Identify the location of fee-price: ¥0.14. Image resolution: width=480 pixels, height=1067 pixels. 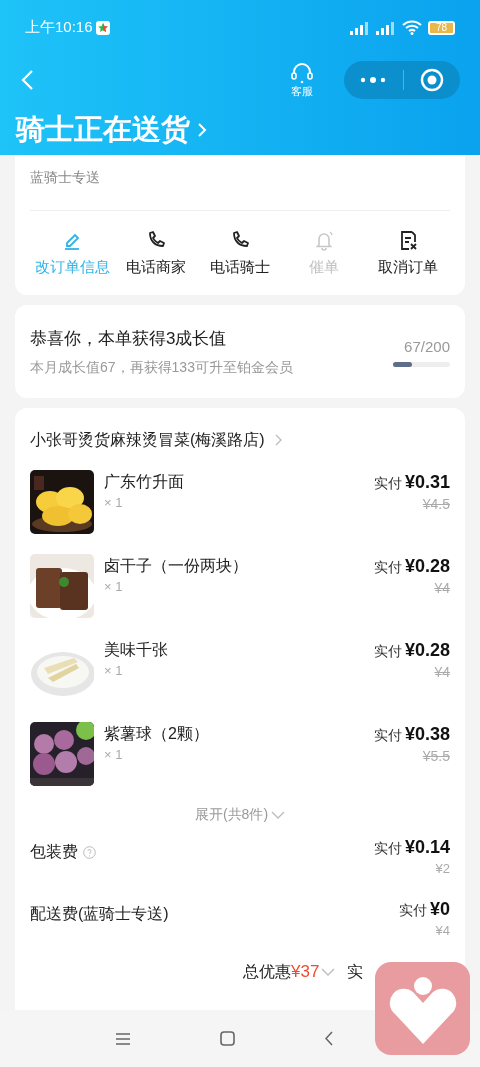
(427, 847).